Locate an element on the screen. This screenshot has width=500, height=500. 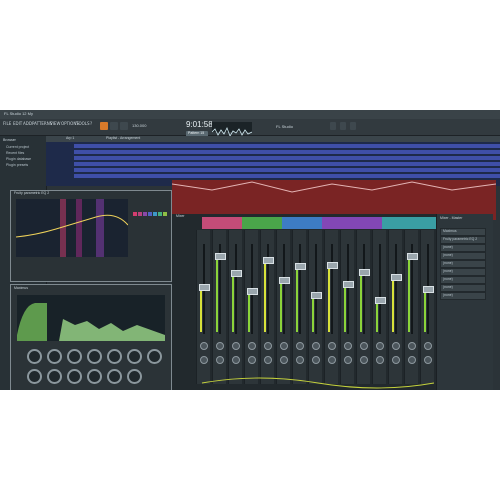
play-button is located at coordinates (104, 126).